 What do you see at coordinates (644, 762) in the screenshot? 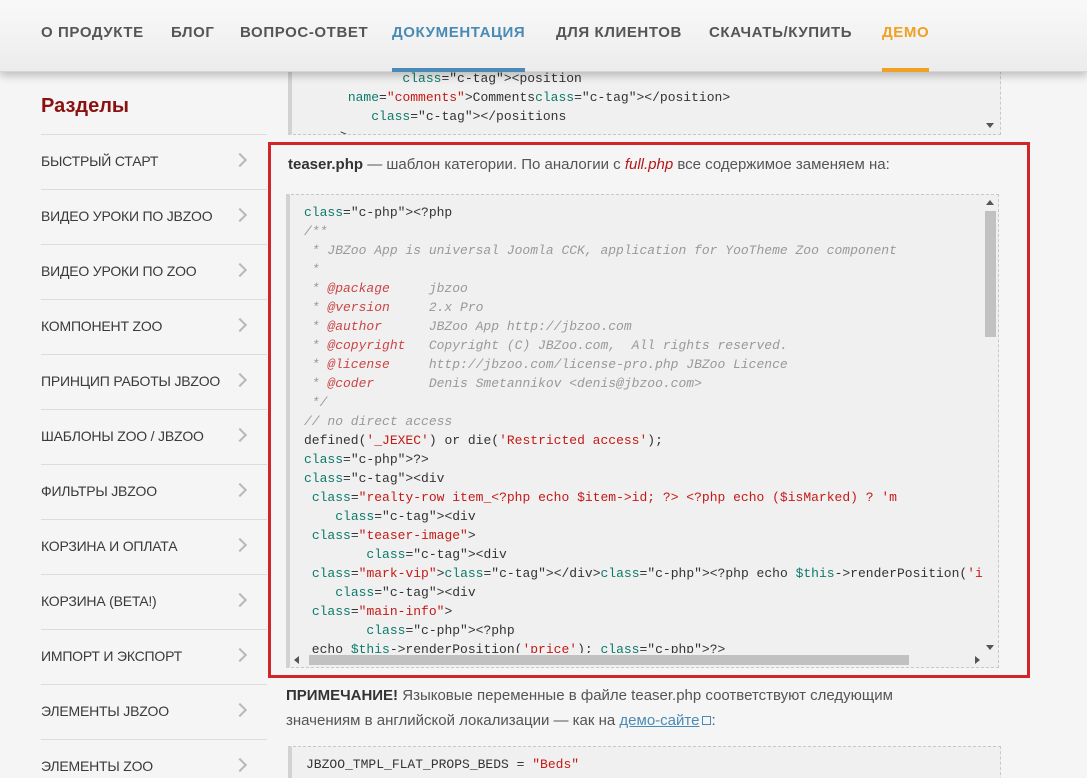
I see `lang-code-block: JBZOO_TMPL_FLAT_PROPS_BEDS = "Beds"` at bounding box center [644, 762].